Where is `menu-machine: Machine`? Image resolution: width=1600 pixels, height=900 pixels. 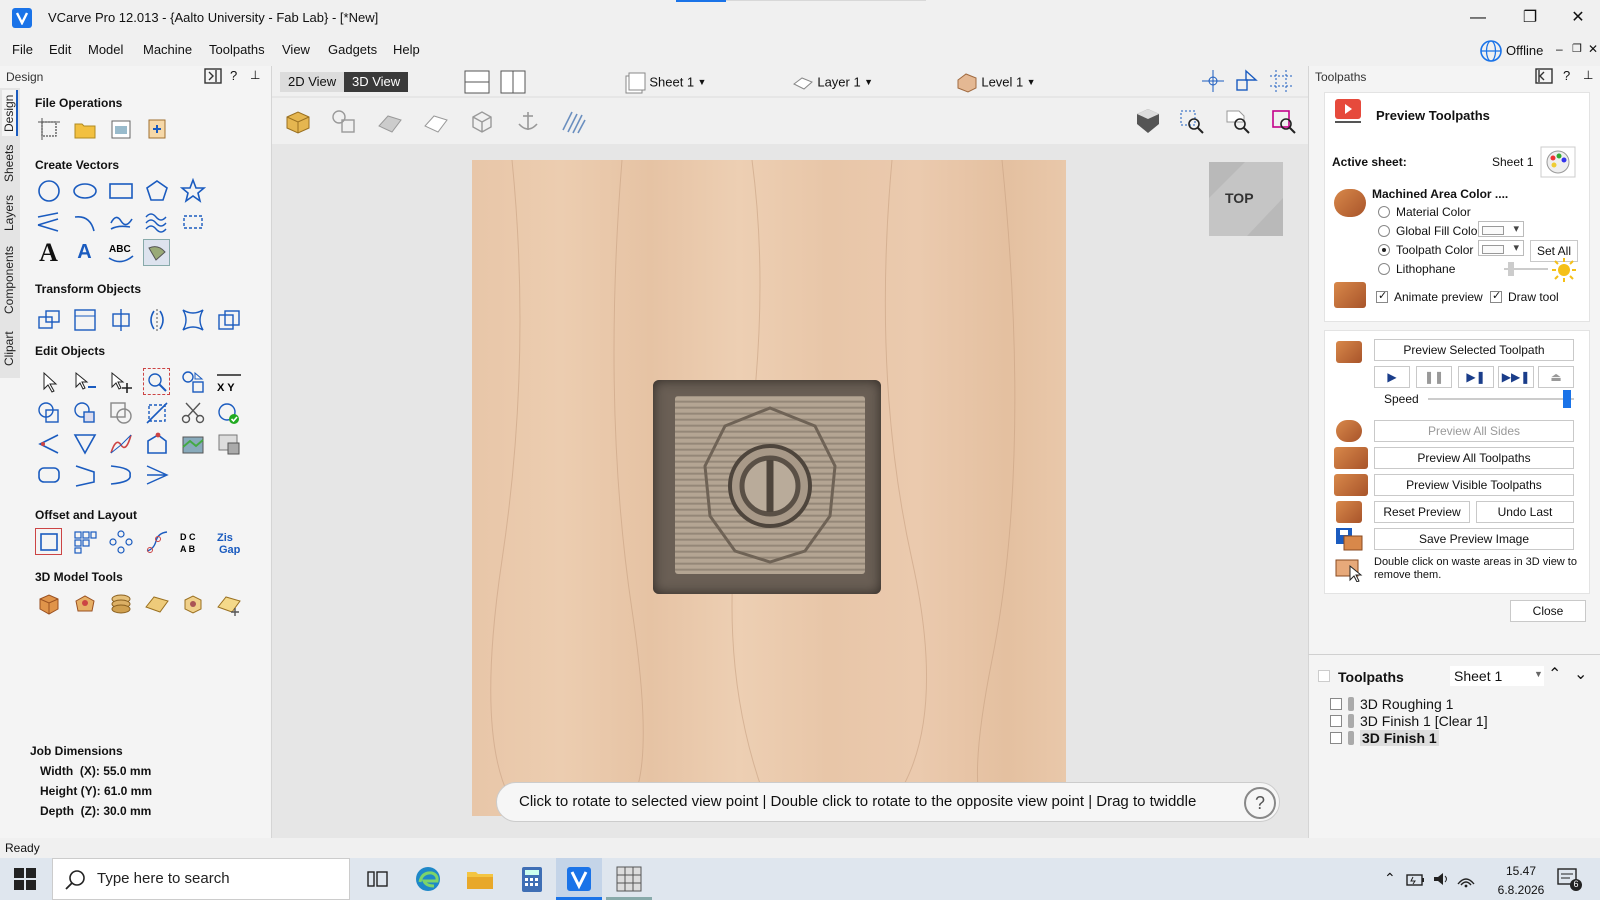 menu-machine: Machine is located at coordinates (167, 49).